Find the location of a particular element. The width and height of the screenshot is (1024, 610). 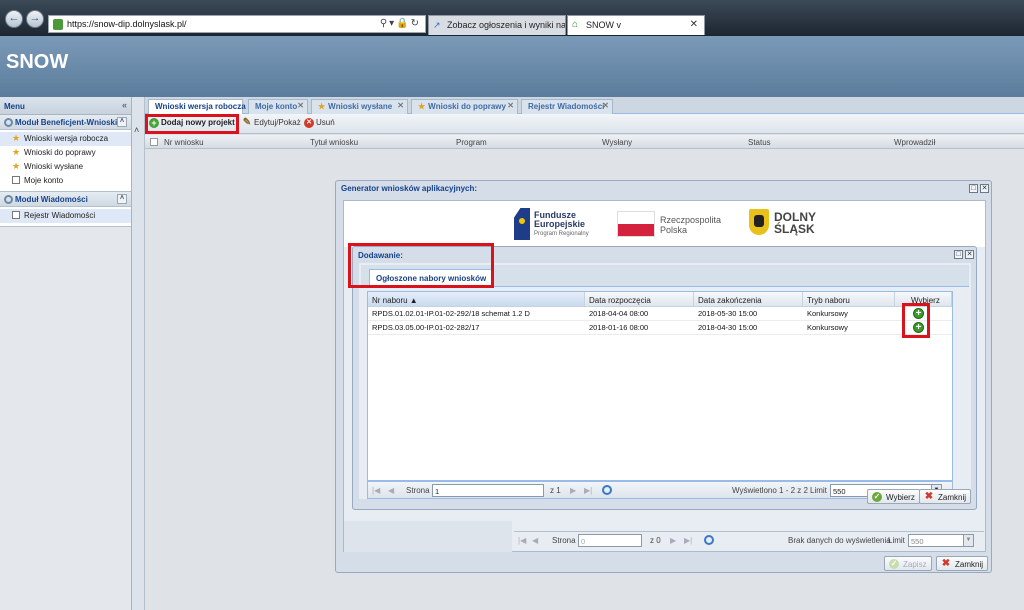

section-wiadomosci: Moduł Wiadomości ˄ is located at coordinates (65, 199).